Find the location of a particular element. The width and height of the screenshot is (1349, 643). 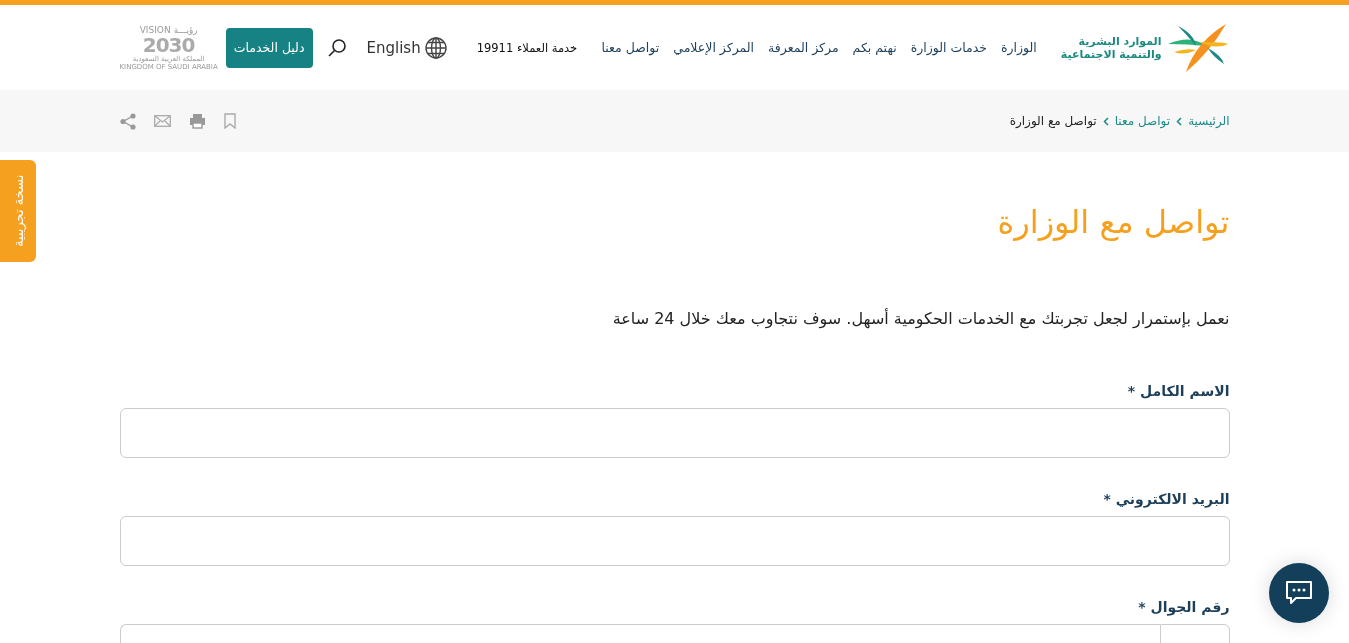

chat-button is located at coordinates (1299, 593).